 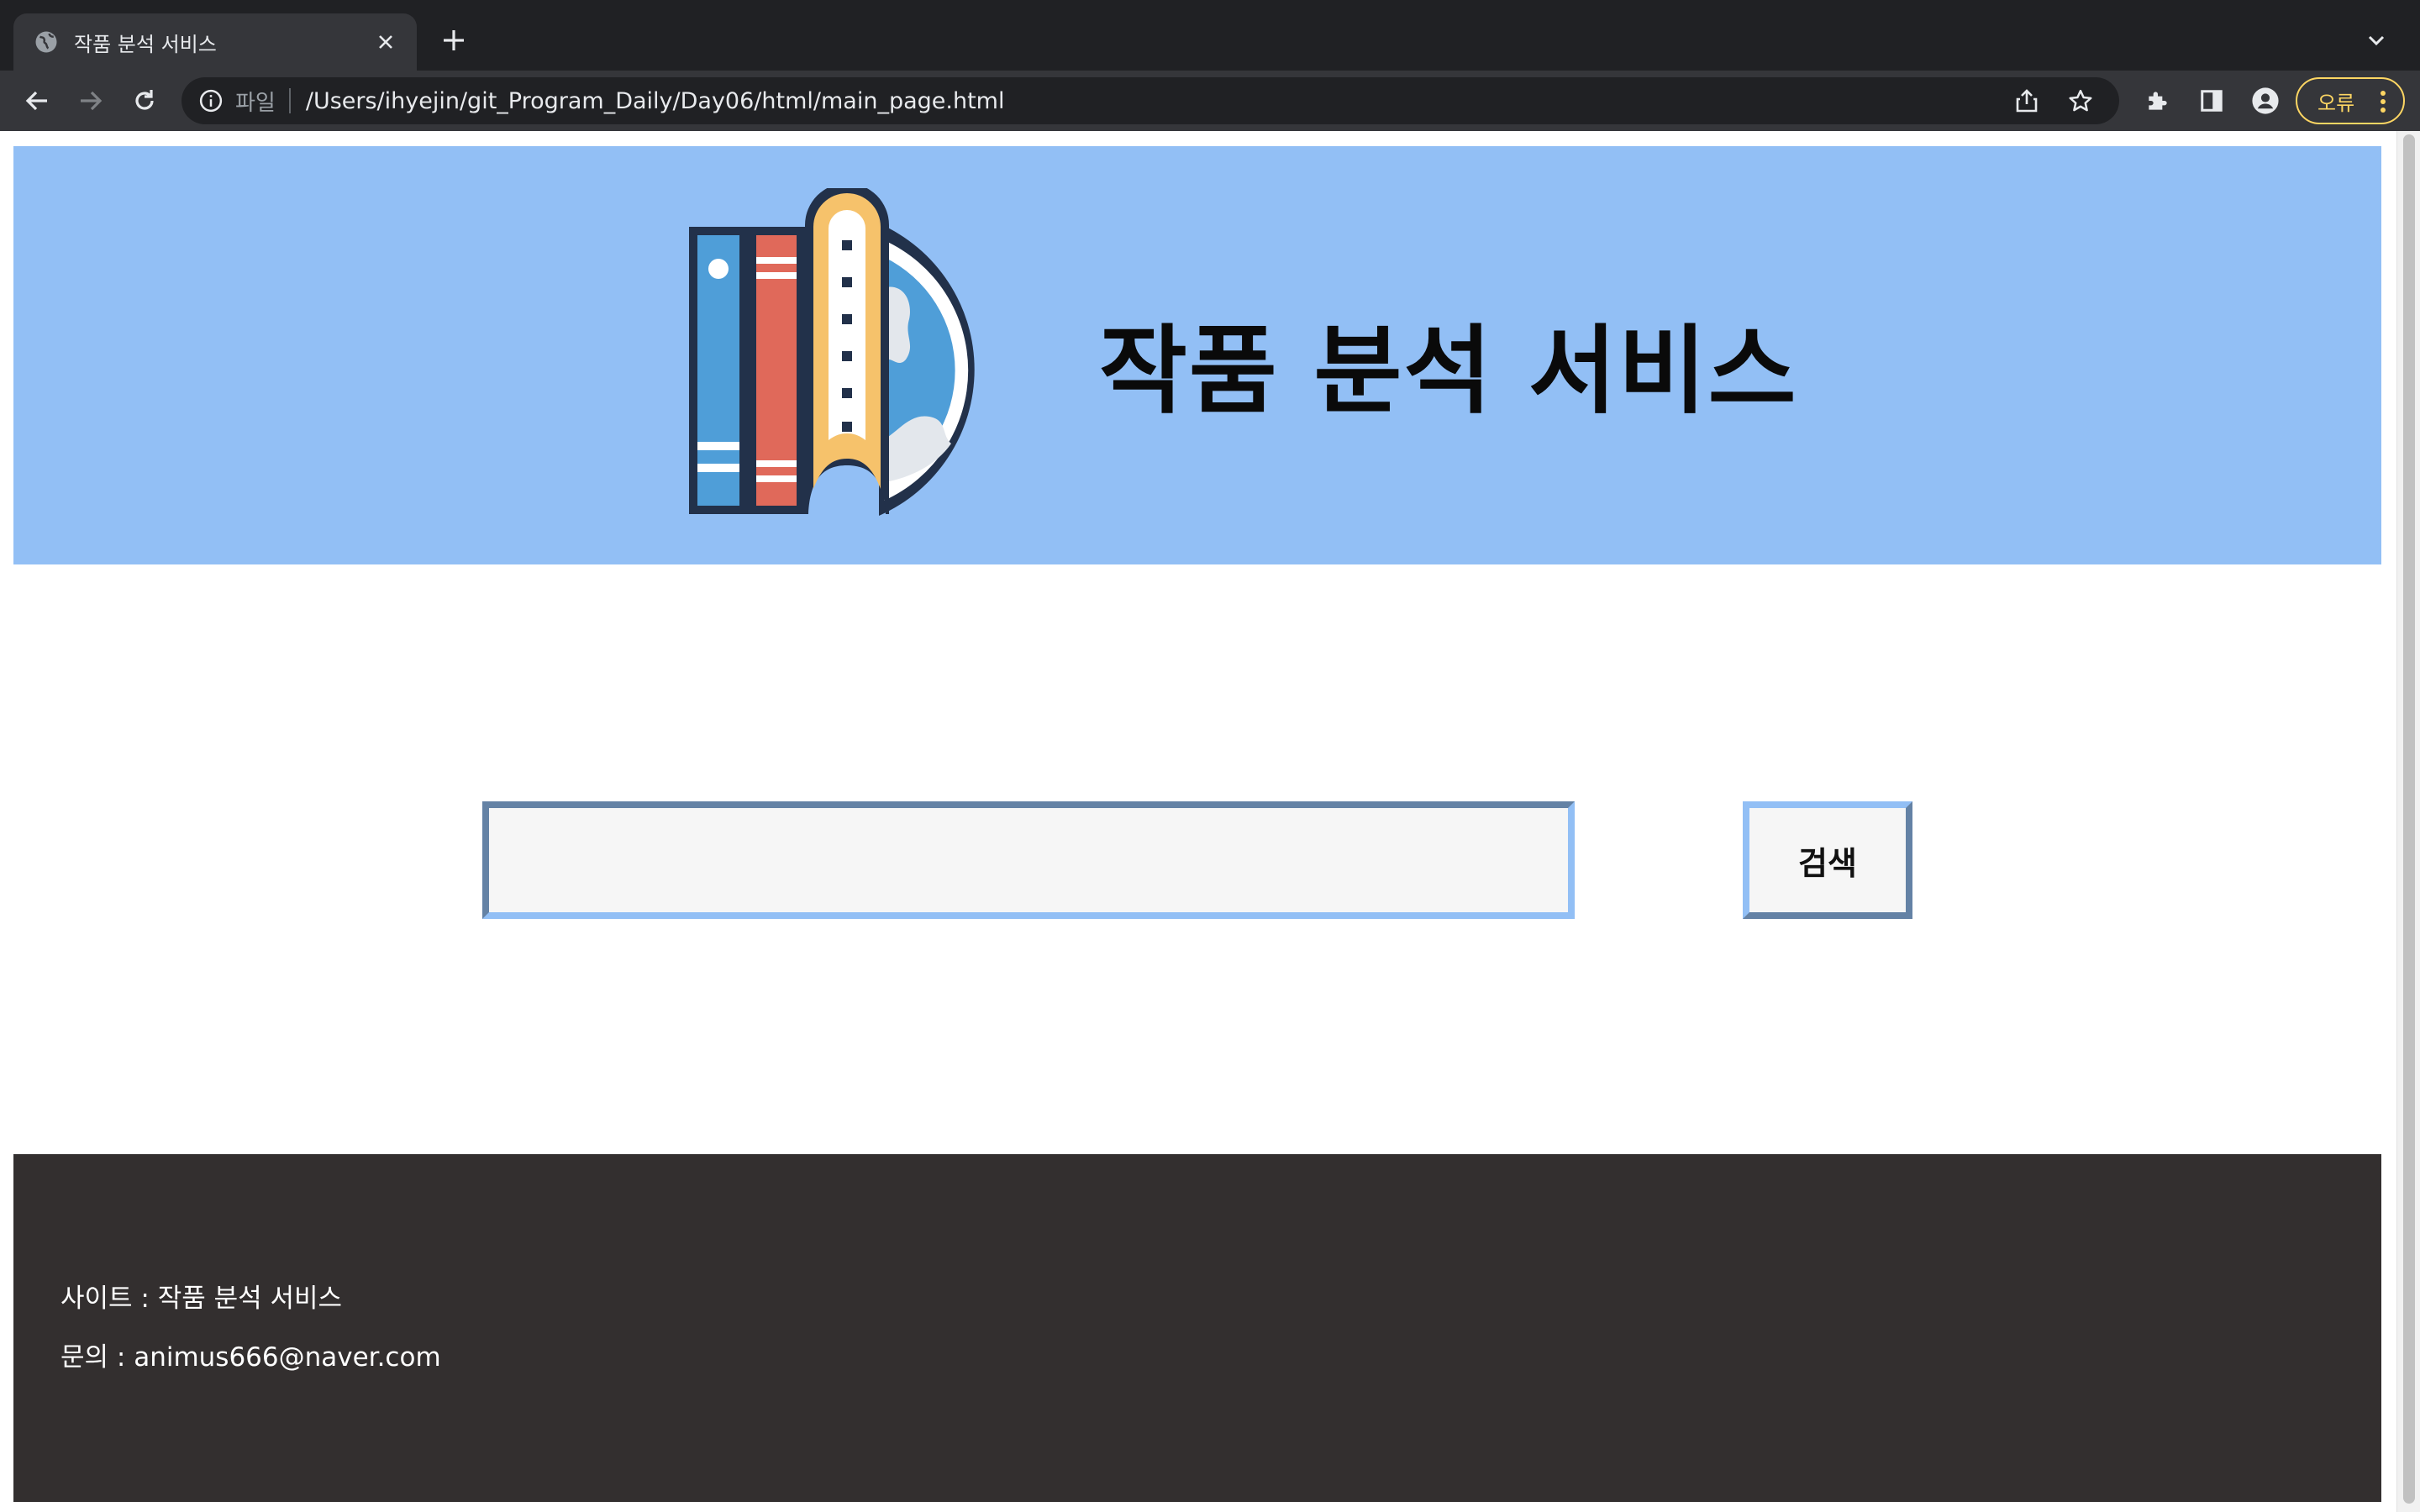 What do you see at coordinates (1028, 860) in the screenshot?
I see `search-input` at bounding box center [1028, 860].